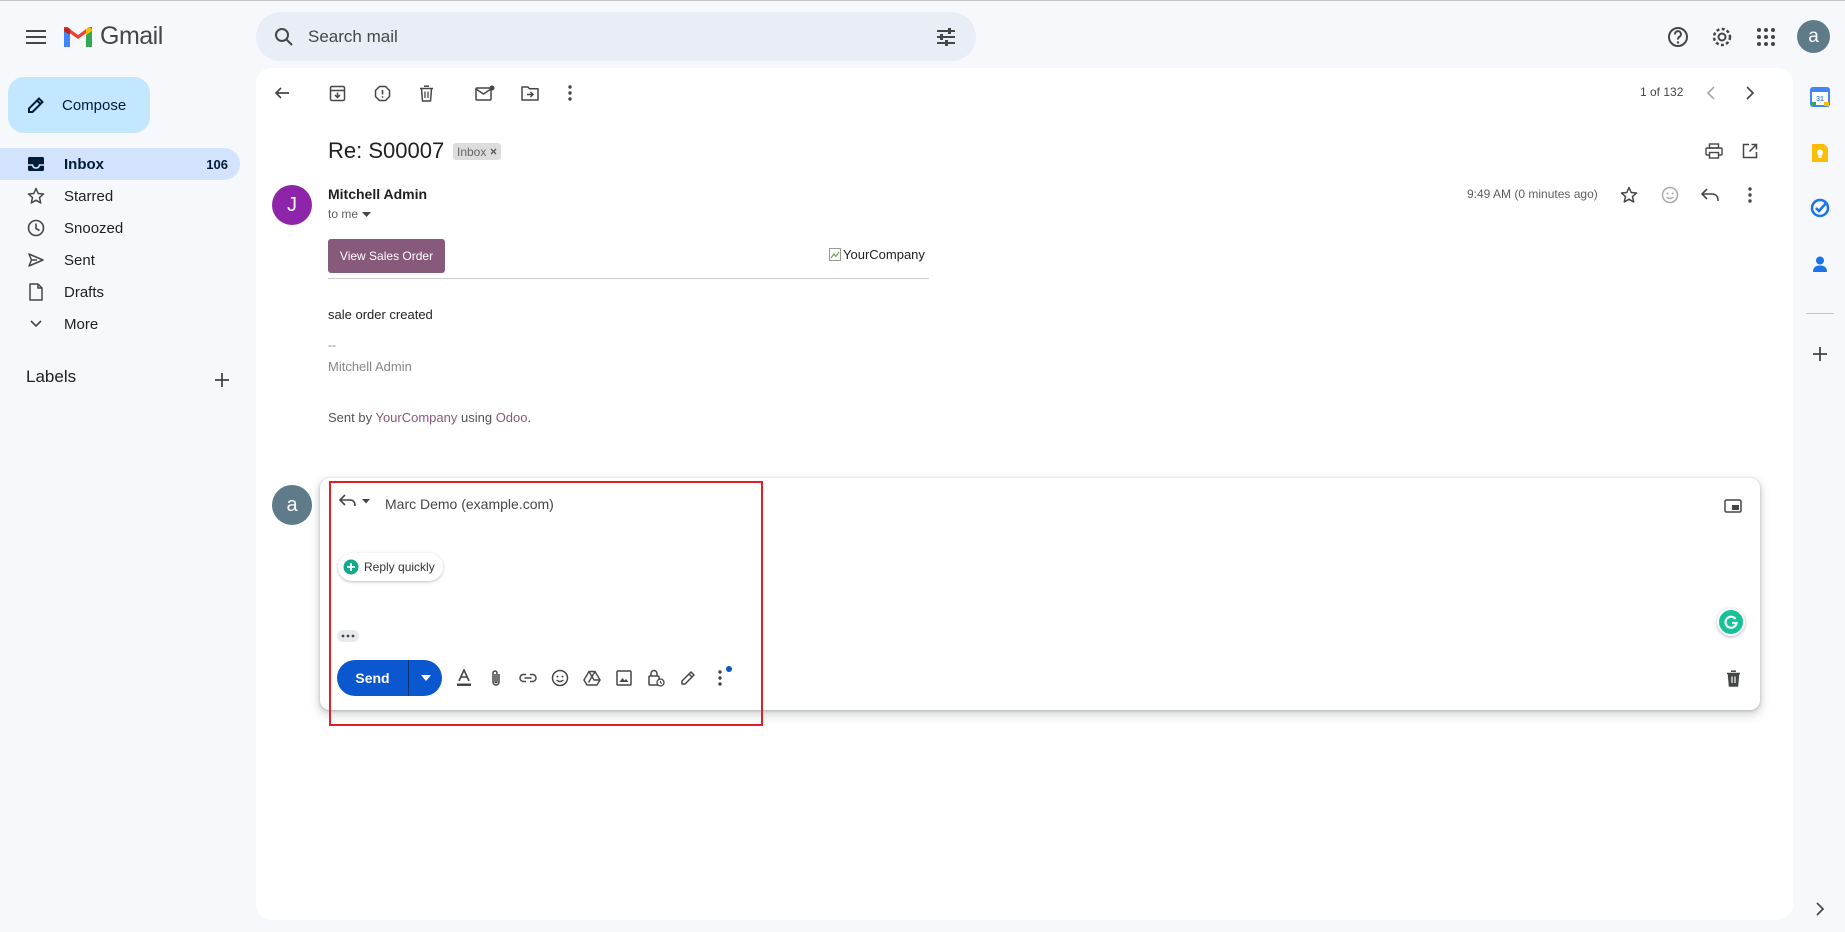 Image resolution: width=1845 pixels, height=932 pixels. Describe the element at coordinates (1750, 93) in the screenshot. I see `chevron-right-icon` at that location.